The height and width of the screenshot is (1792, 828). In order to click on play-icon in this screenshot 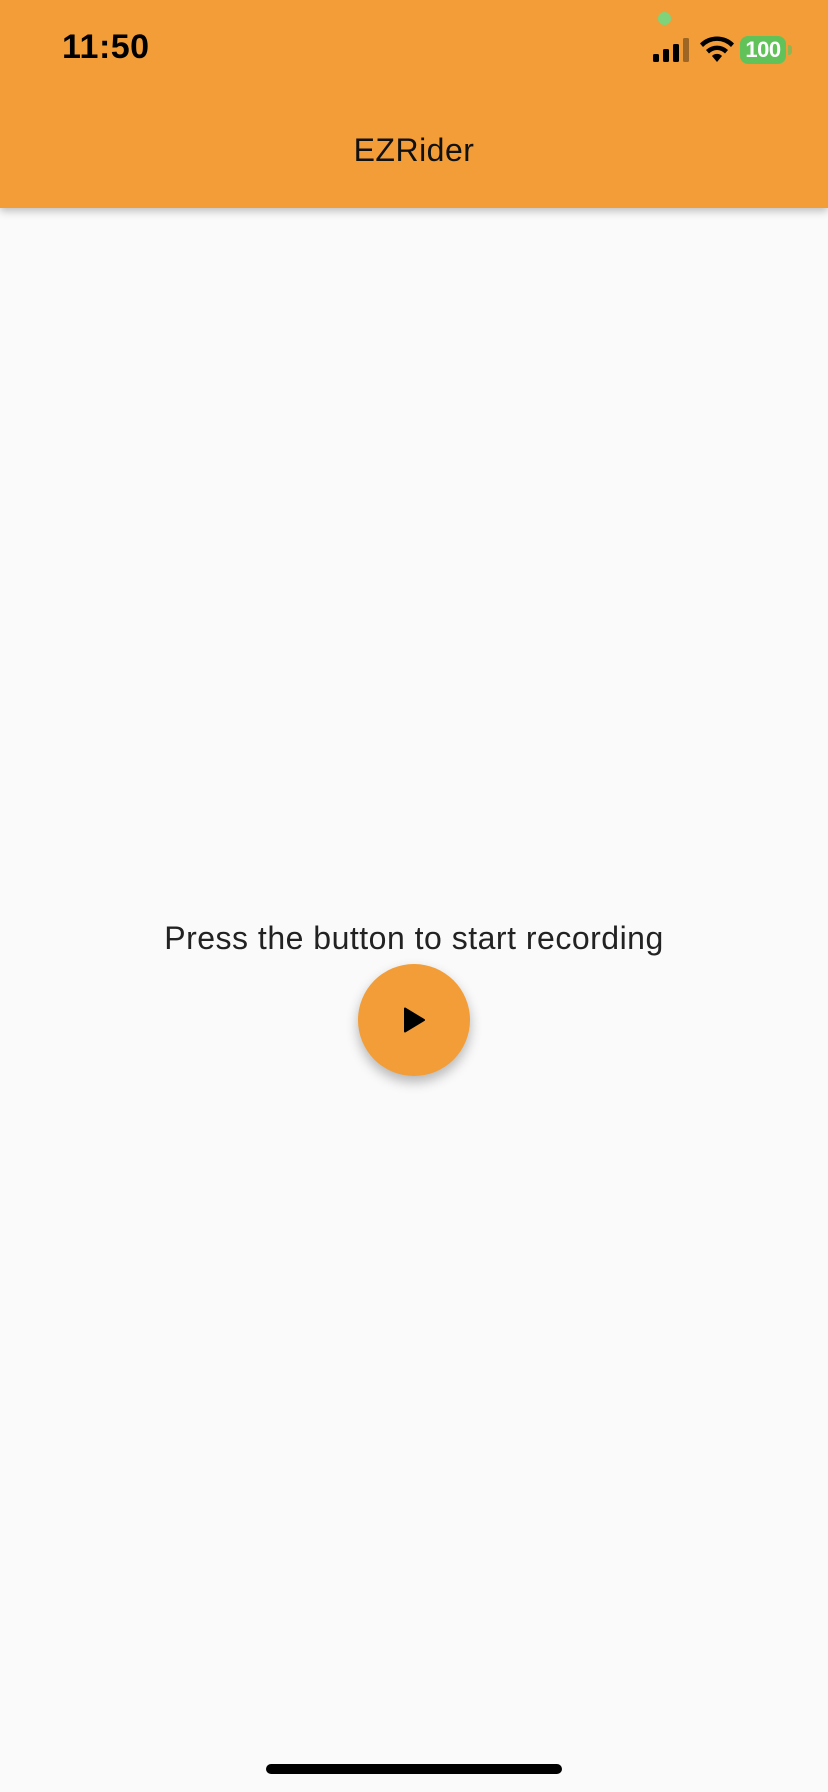, I will do `click(414, 1020)`.